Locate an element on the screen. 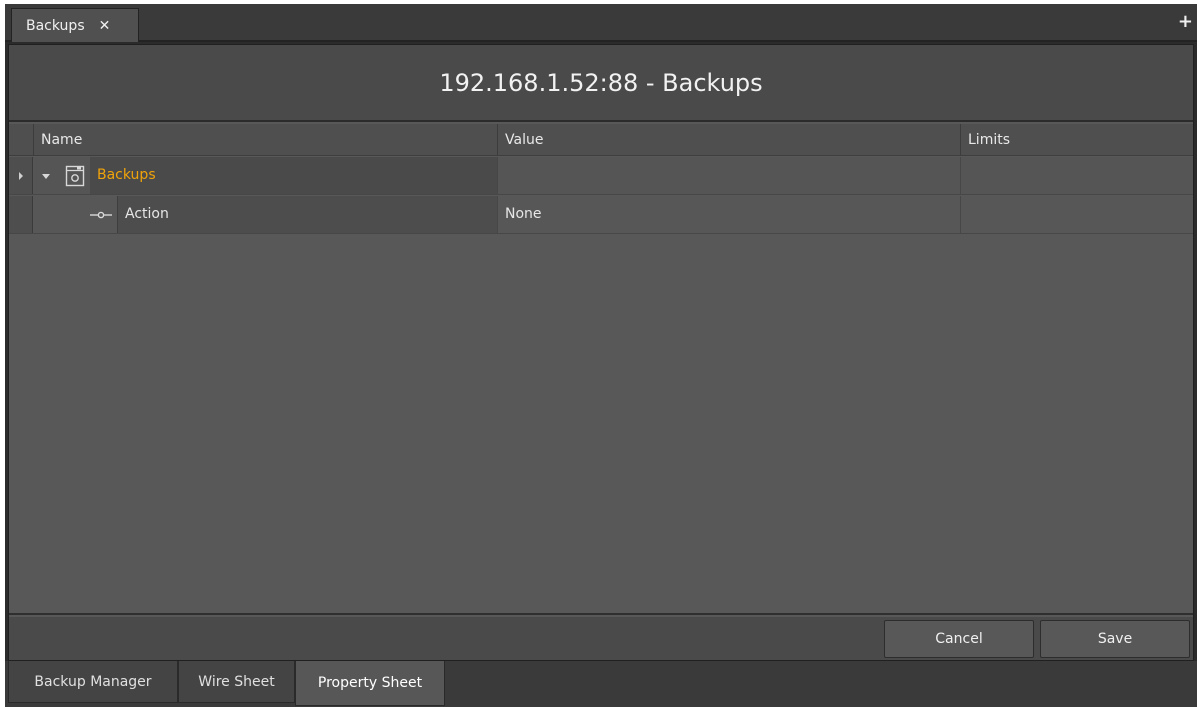 The height and width of the screenshot is (707, 1202). backup-folder-icon is located at coordinates (75, 176).